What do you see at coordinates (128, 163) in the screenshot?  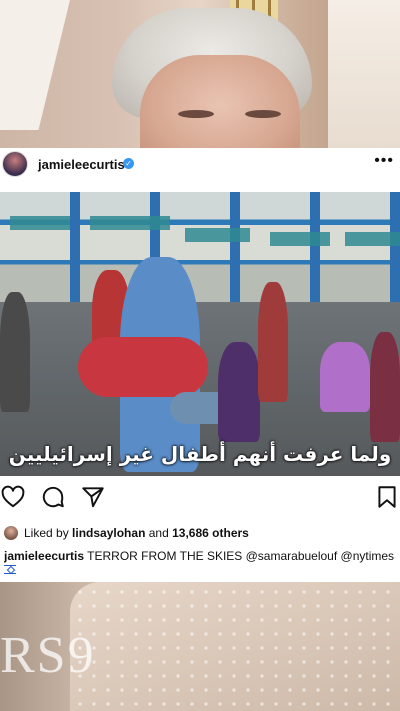 I see `verified-badge-icon: ✓` at bounding box center [128, 163].